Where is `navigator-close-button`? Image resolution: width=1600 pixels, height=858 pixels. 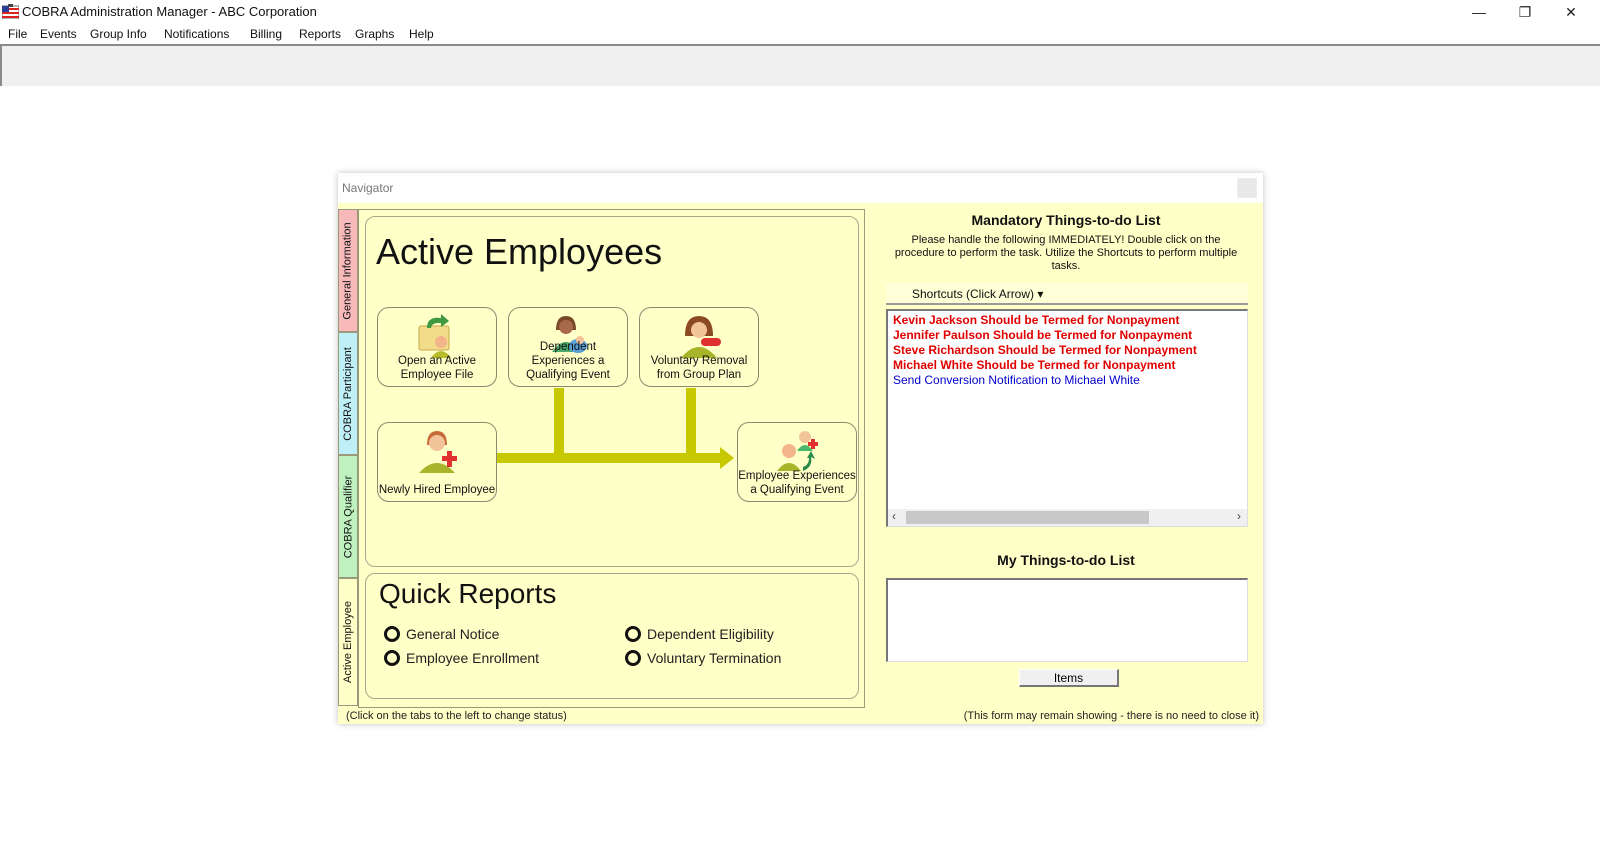 navigator-close-button is located at coordinates (1247, 188).